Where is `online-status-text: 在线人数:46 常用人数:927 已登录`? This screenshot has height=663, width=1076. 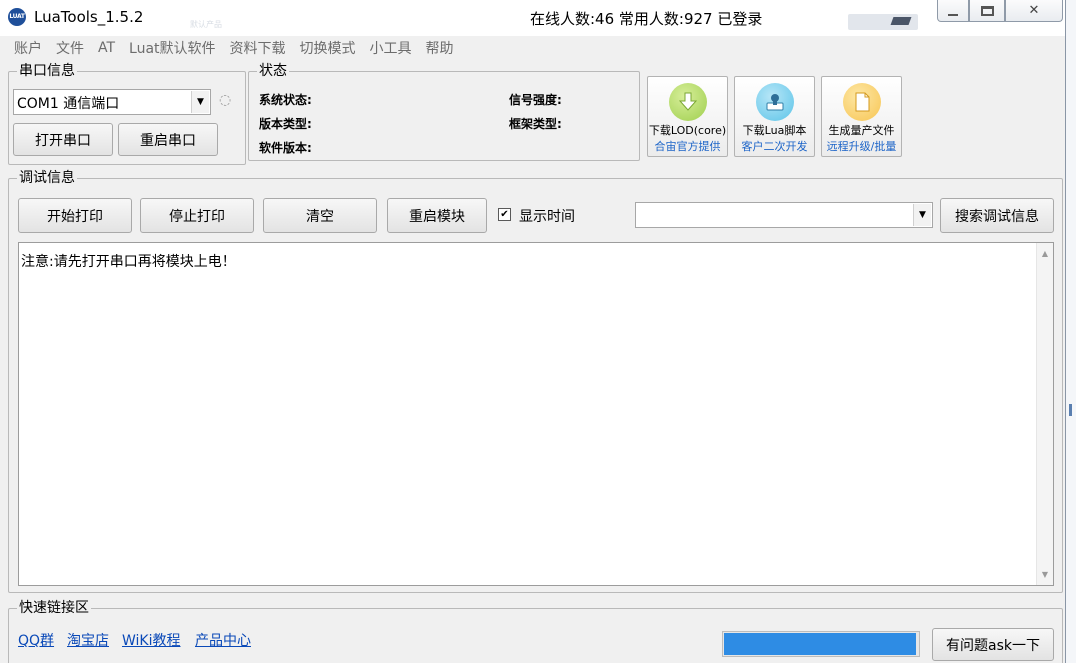
online-status-text: 在线人数:46 常用人数:927 已登录 is located at coordinates (646, 19).